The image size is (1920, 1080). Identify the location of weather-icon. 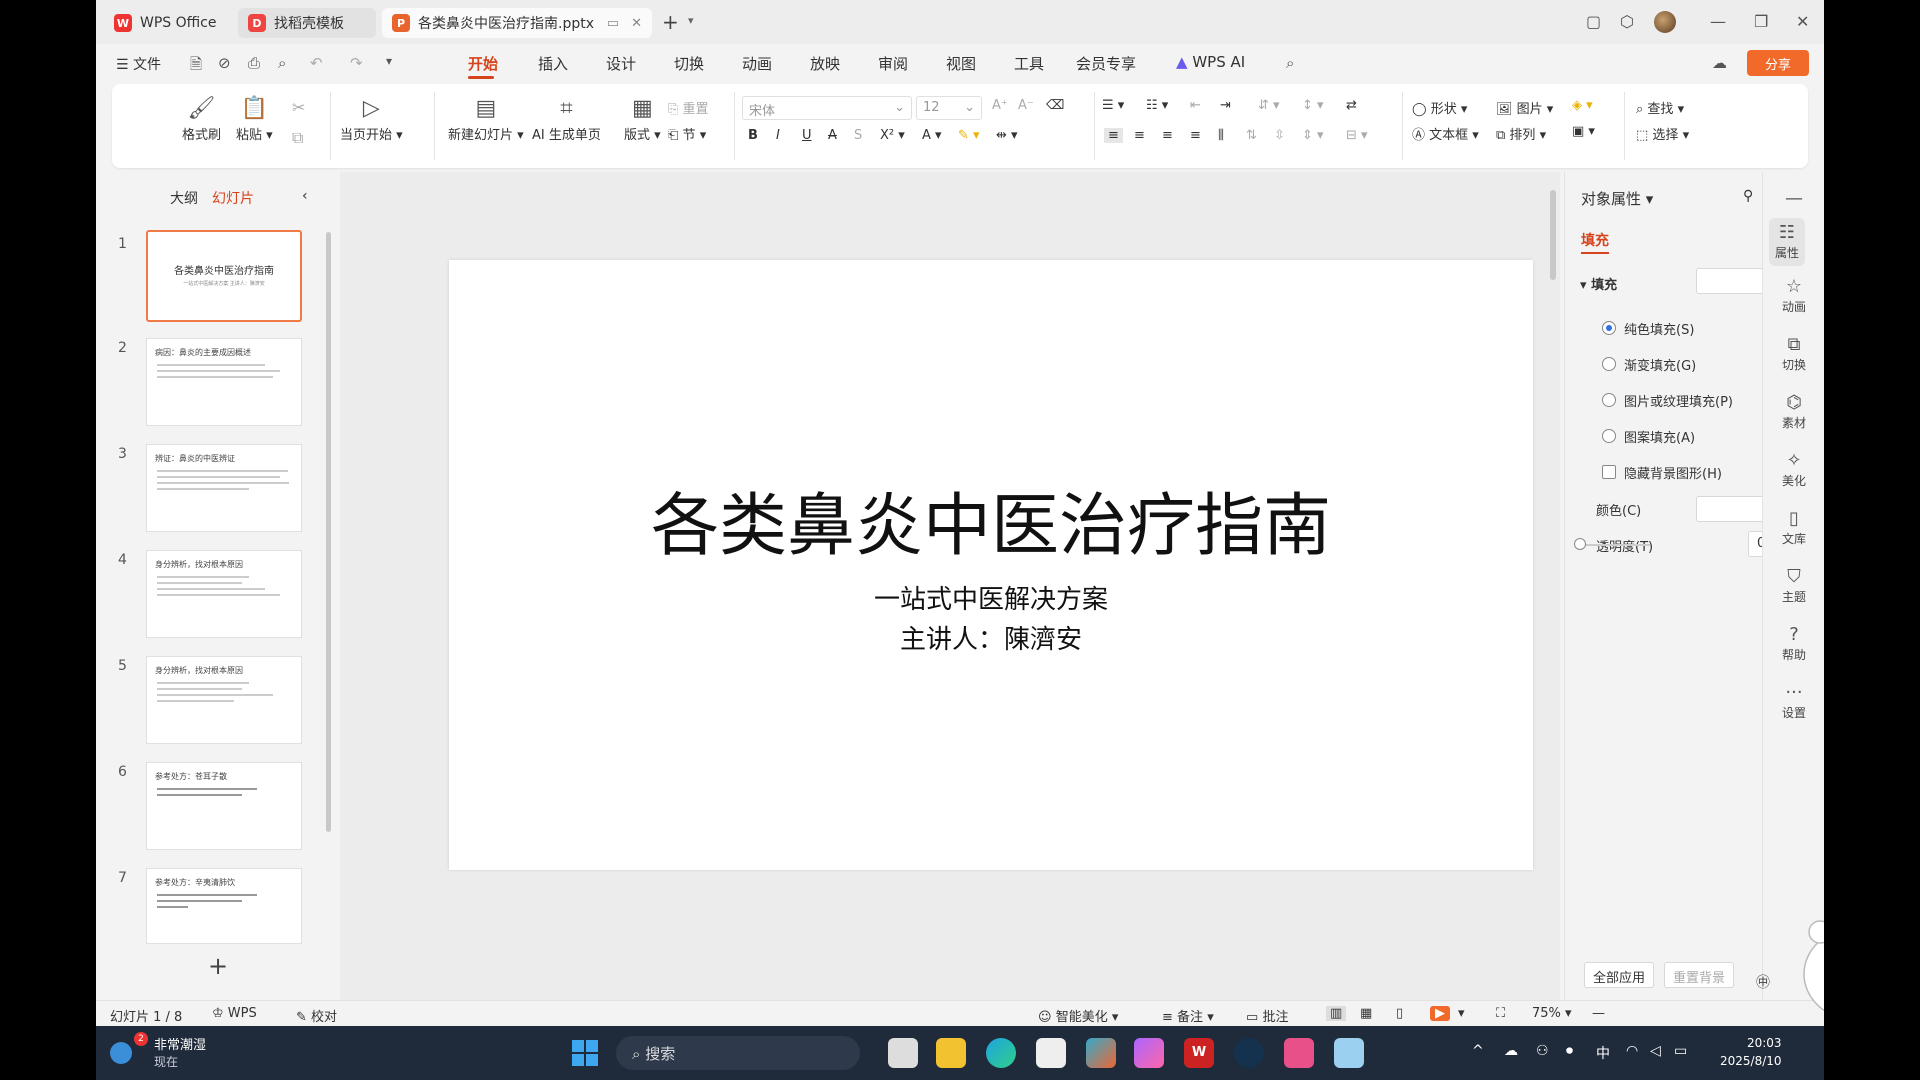
(121, 1053).